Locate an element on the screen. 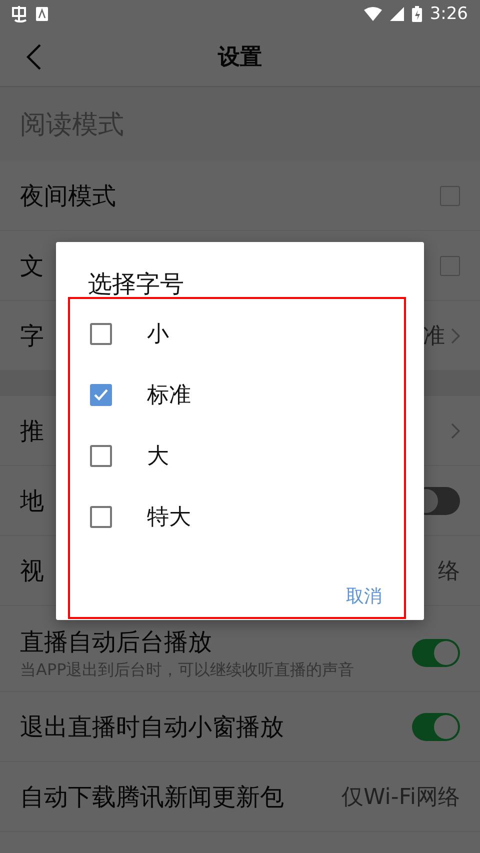 Image resolution: width=480 pixels, height=853 pixels. back-icon is located at coordinates (34, 57).